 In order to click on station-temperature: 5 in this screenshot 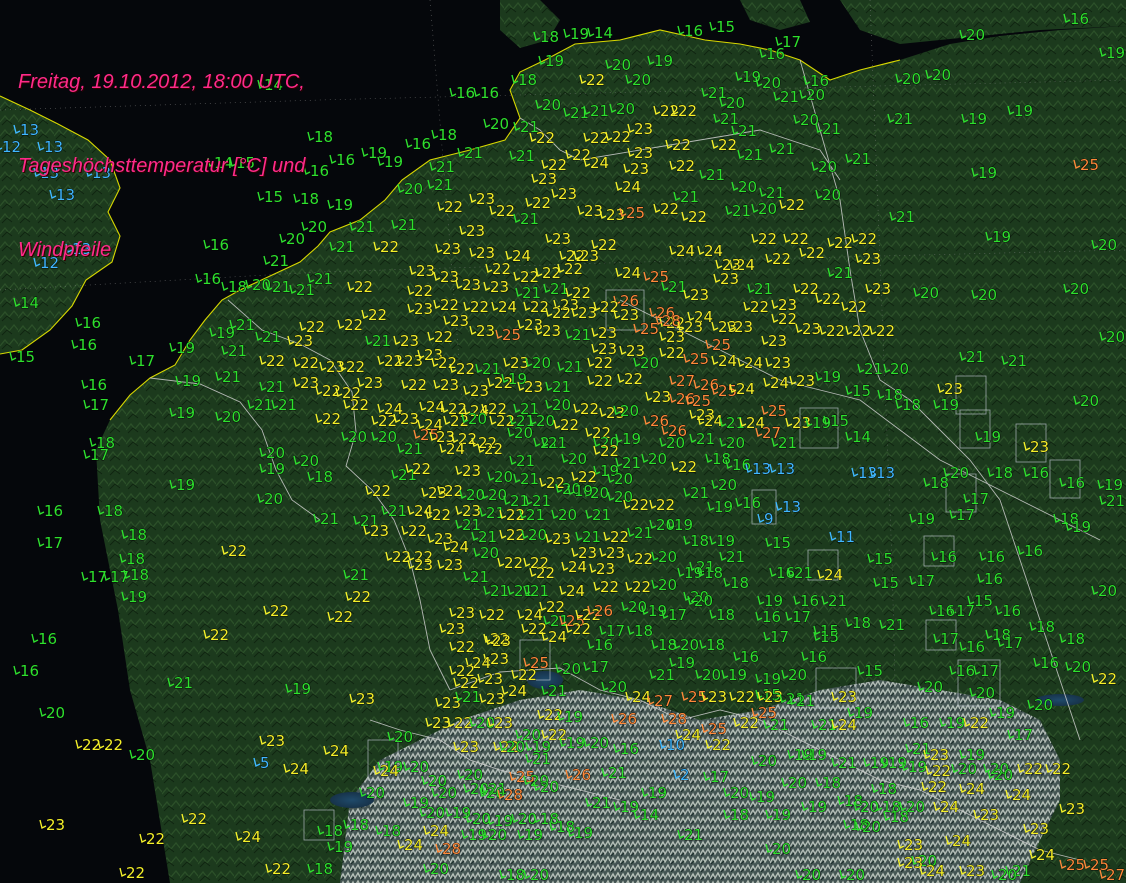, I will do `click(265, 763)`.